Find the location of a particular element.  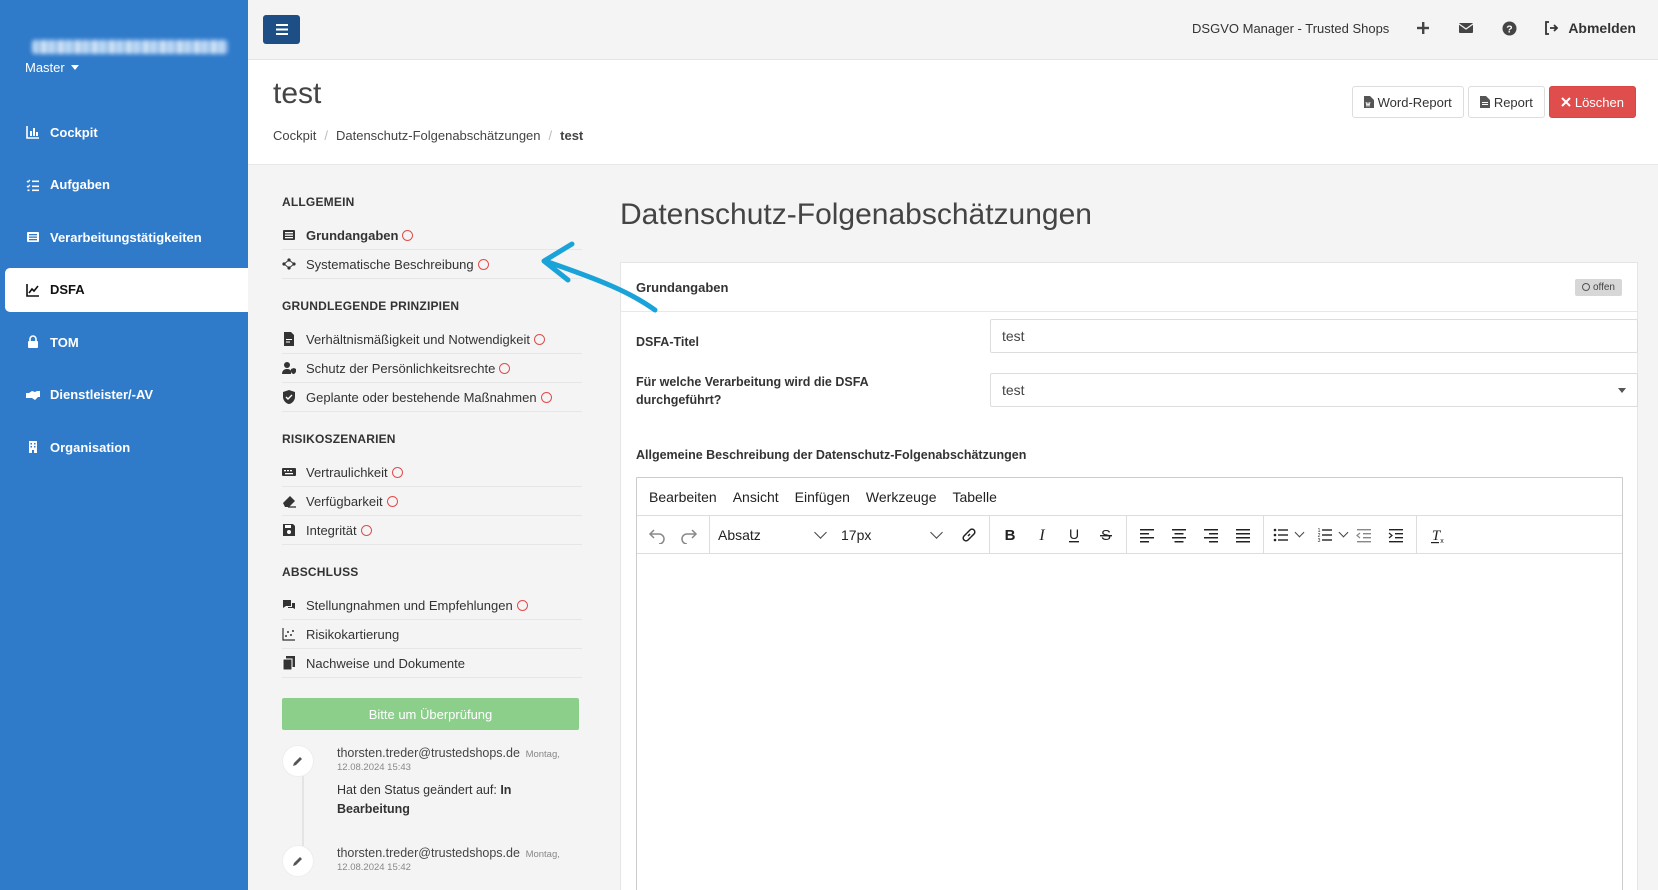

chart-line-icon is located at coordinates (33, 290).